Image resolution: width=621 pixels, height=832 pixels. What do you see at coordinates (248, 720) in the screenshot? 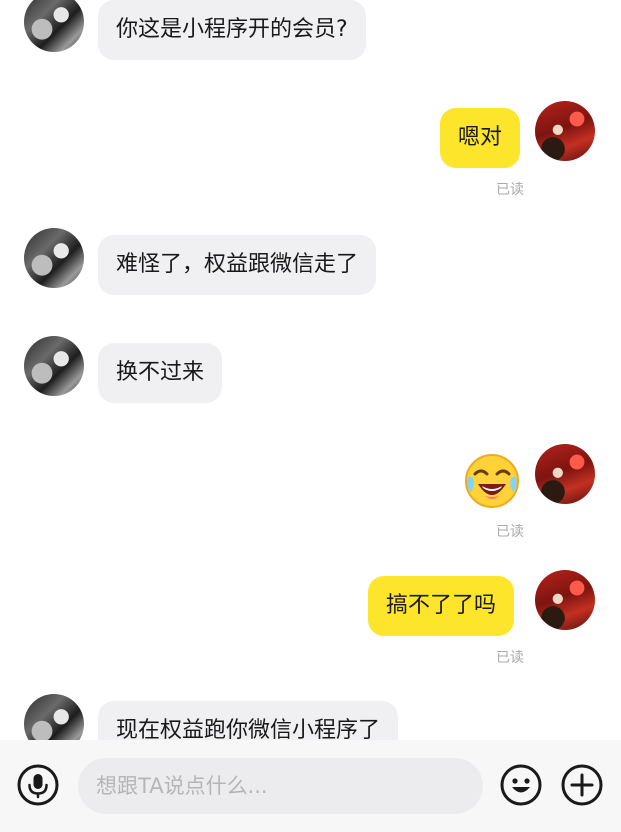
I see `message-bubble-received: 现在权益跑你微信小程序了` at bounding box center [248, 720].